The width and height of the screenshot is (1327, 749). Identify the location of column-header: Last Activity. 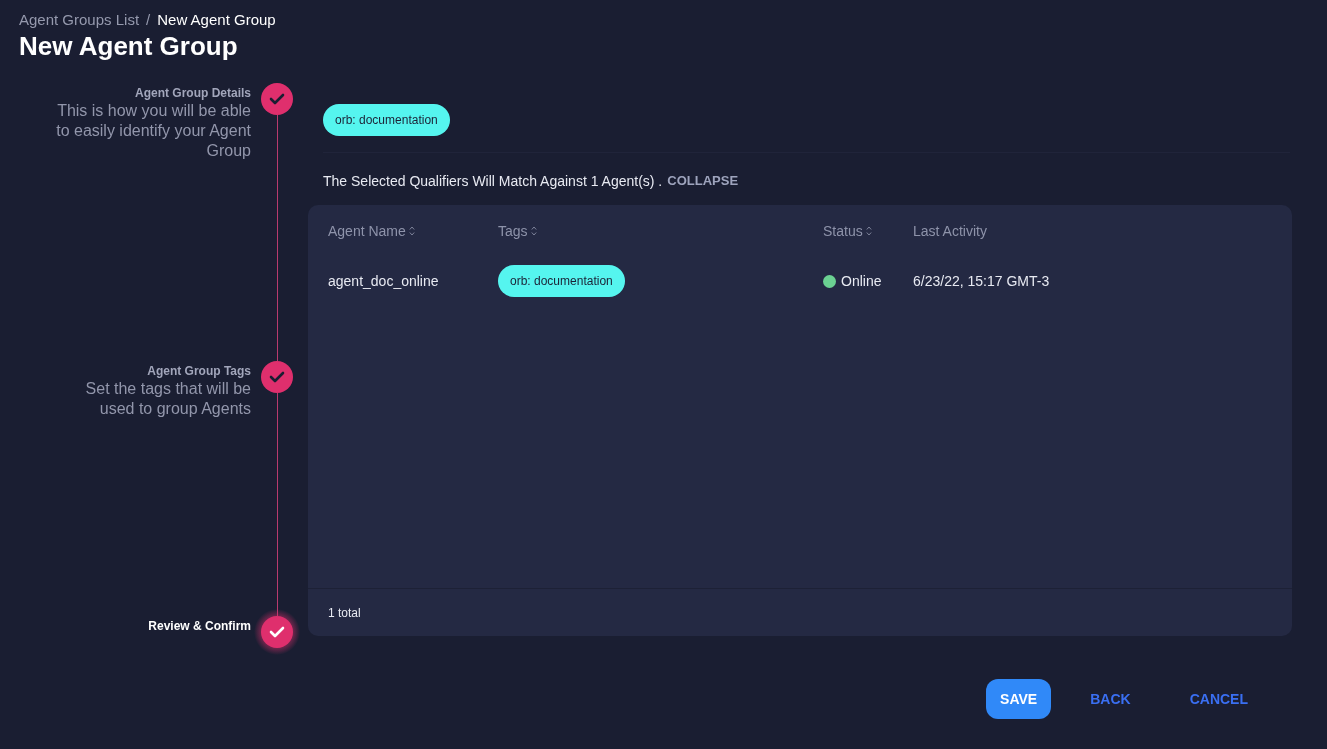
(950, 231).